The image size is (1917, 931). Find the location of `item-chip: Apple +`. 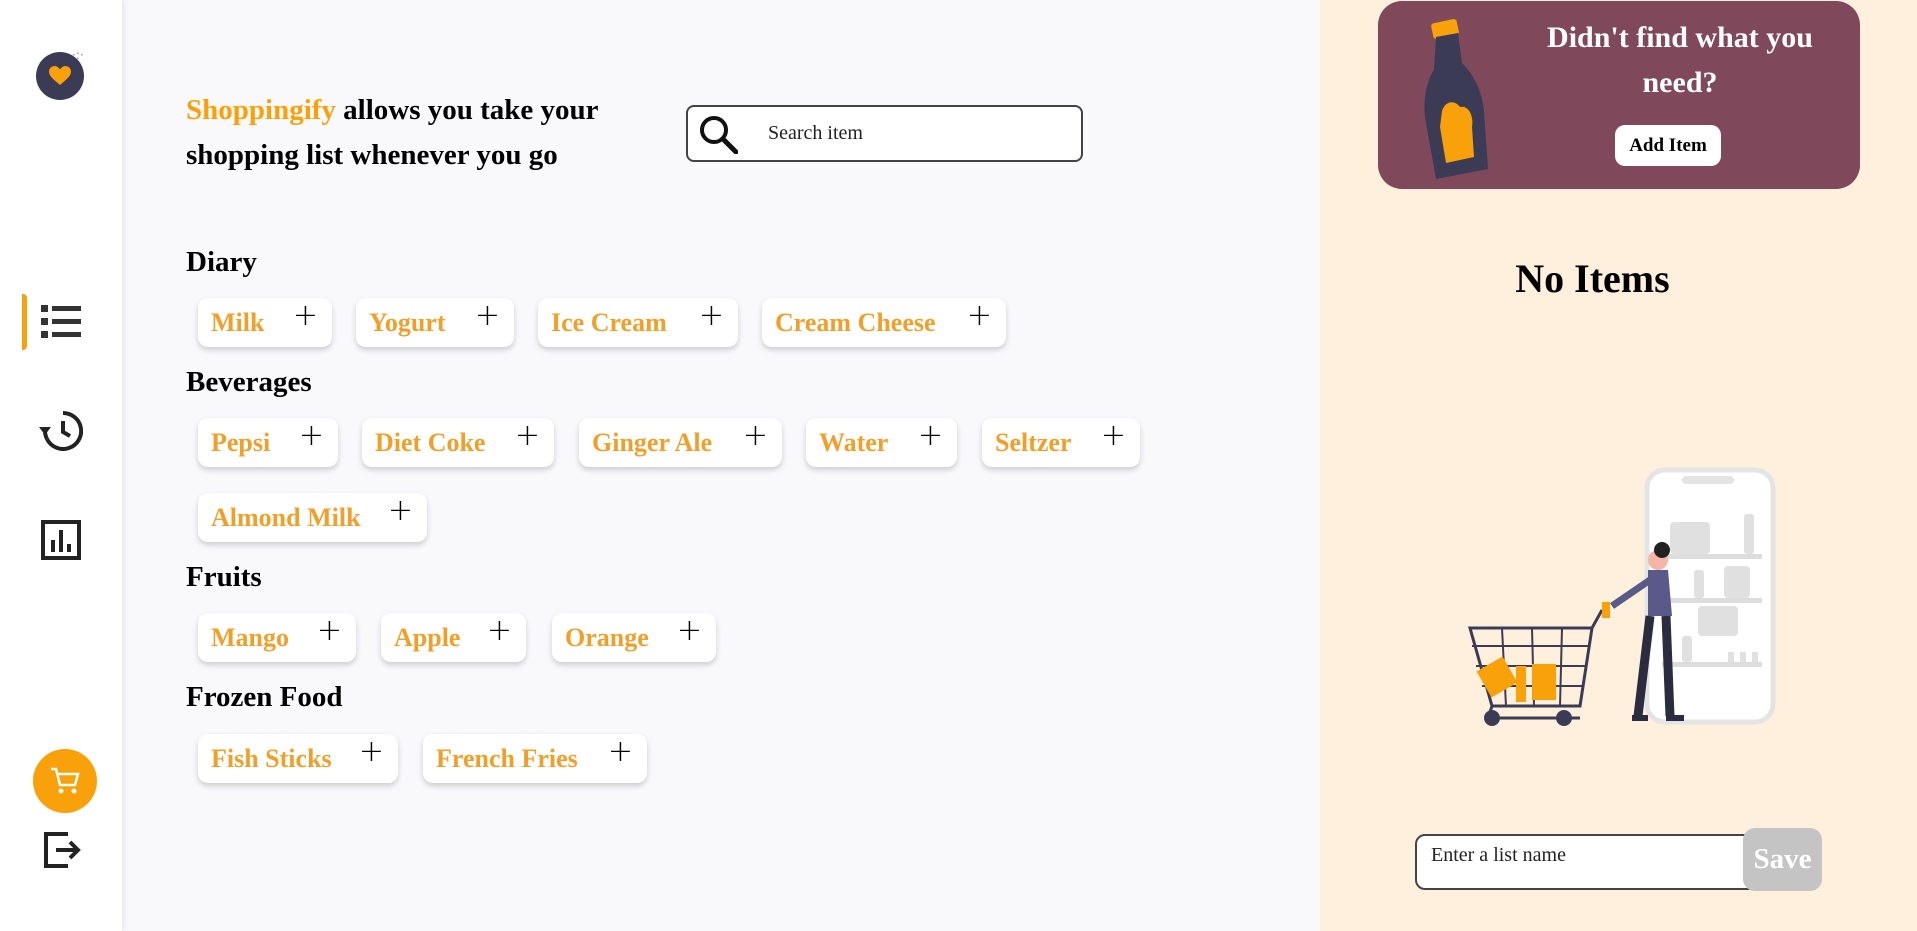

item-chip: Apple + is located at coordinates (453, 637).